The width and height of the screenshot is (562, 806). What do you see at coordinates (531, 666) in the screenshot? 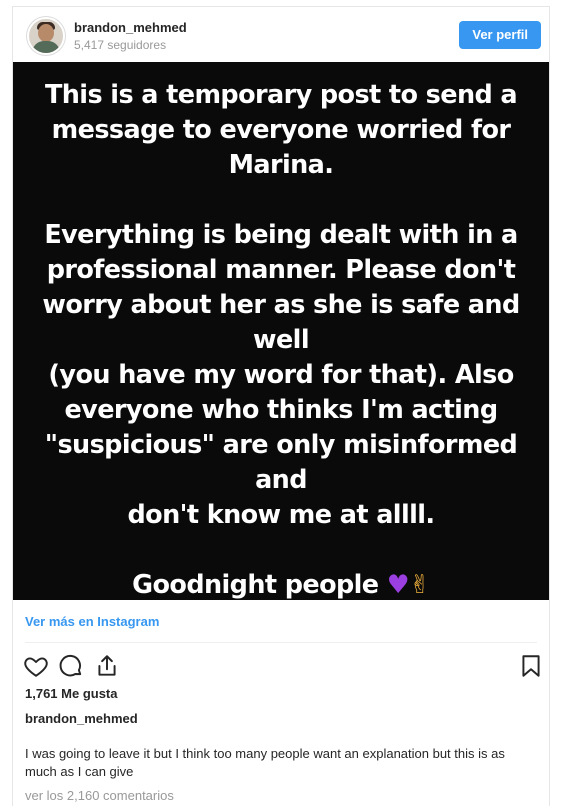
I see `bookmark-icon` at bounding box center [531, 666].